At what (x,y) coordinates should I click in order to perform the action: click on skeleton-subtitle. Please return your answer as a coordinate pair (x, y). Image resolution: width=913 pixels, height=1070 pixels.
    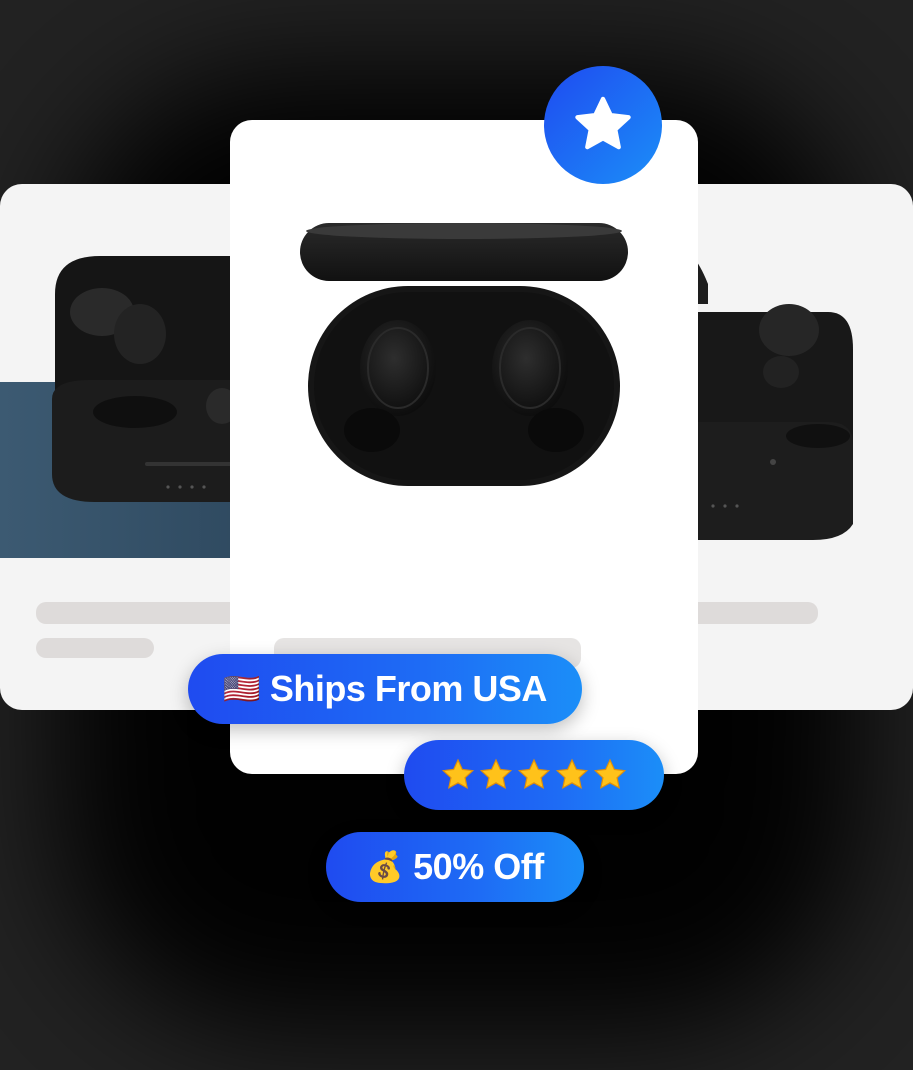
    Looking at the image, I should click on (95, 648).